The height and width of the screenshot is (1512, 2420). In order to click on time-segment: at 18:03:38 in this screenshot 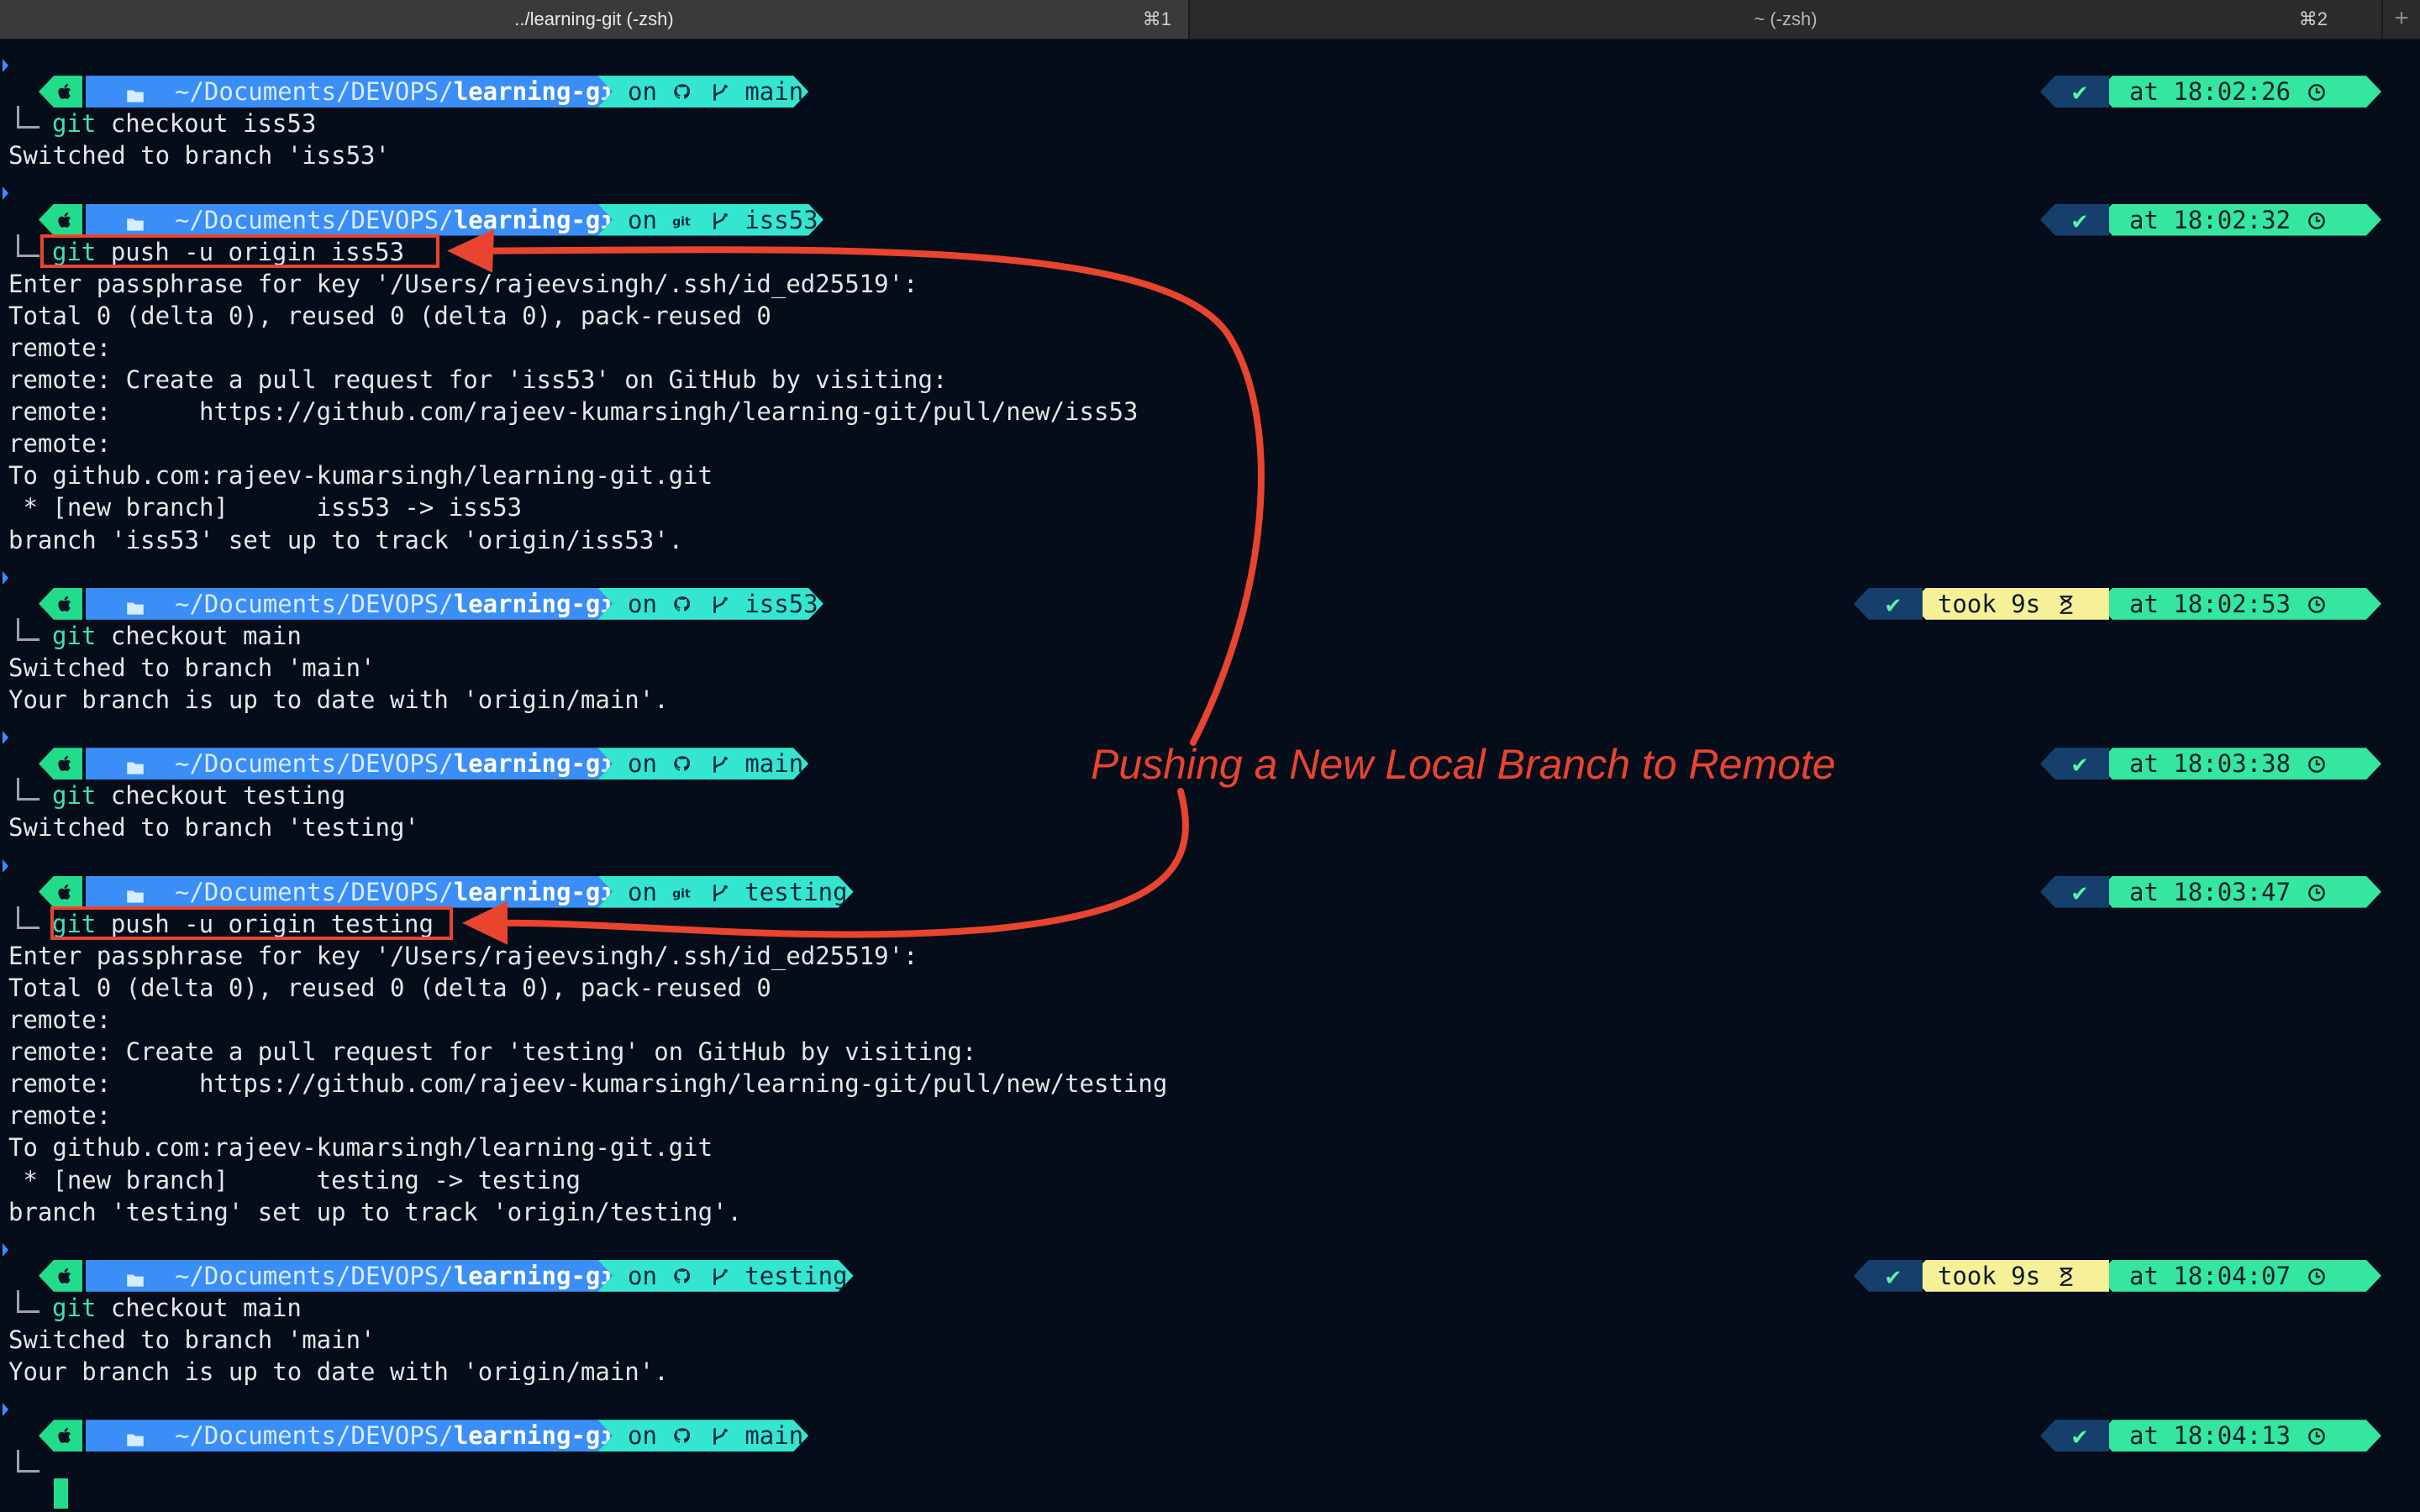, I will do `click(2239, 764)`.